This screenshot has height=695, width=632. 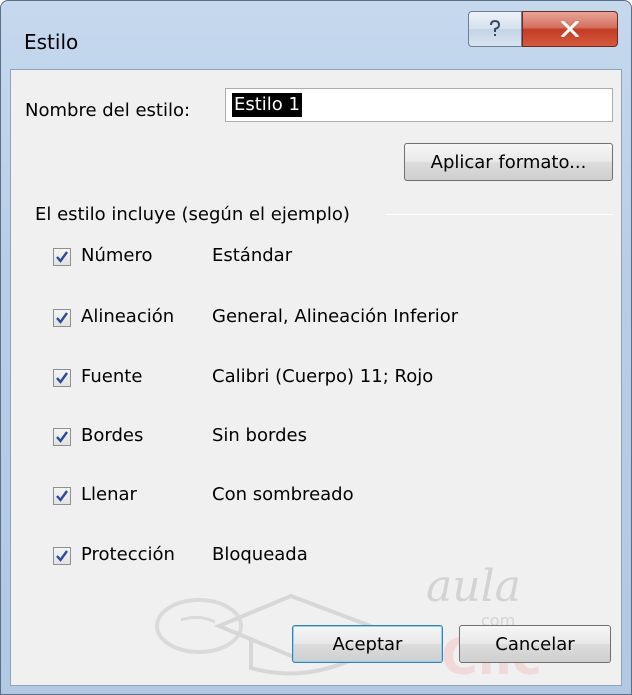 What do you see at coordinates (367, 644) in the screenshot?
I see `accept-button: Aceptar` at bounding box center [367, 644].